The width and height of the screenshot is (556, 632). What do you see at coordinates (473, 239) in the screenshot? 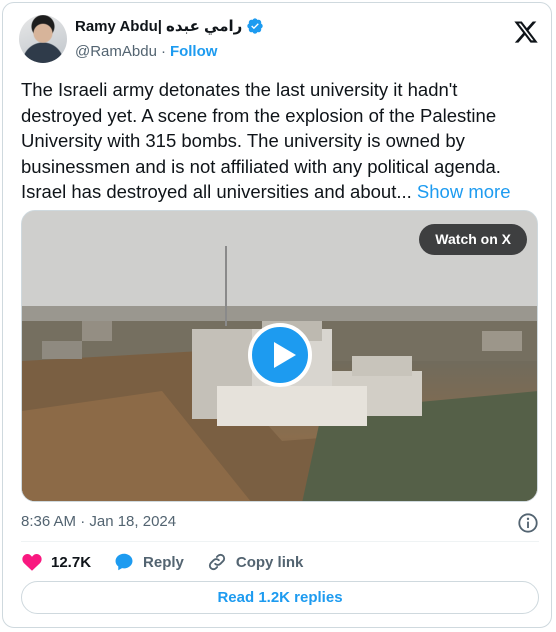
I see `watch-on-x-button: Watch on X` at bounding box center [473, 239].